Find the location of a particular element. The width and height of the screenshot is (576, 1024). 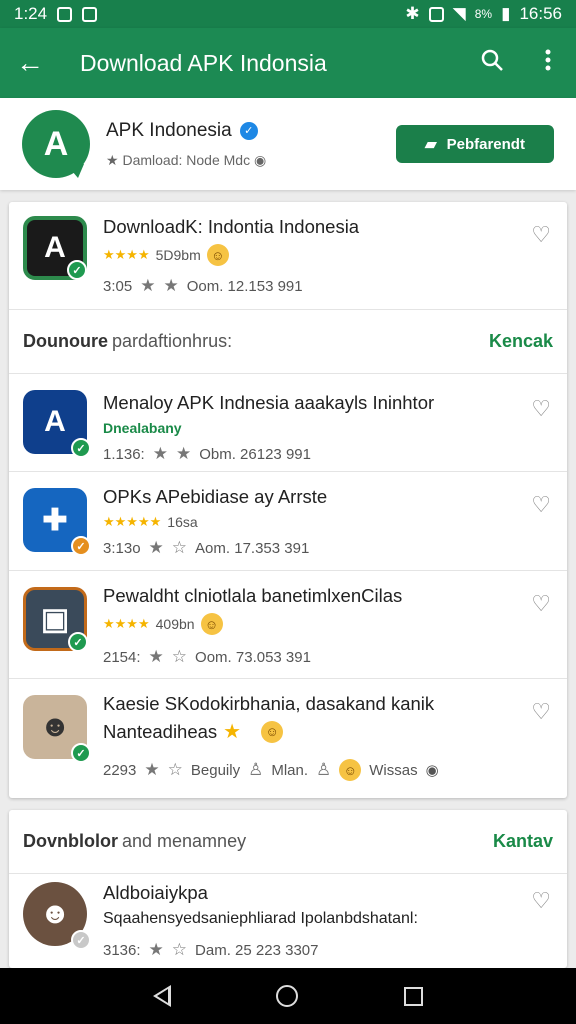

section-header: Dounoure pardaftionhrus: Kencak is located at coordinates (288, 342).